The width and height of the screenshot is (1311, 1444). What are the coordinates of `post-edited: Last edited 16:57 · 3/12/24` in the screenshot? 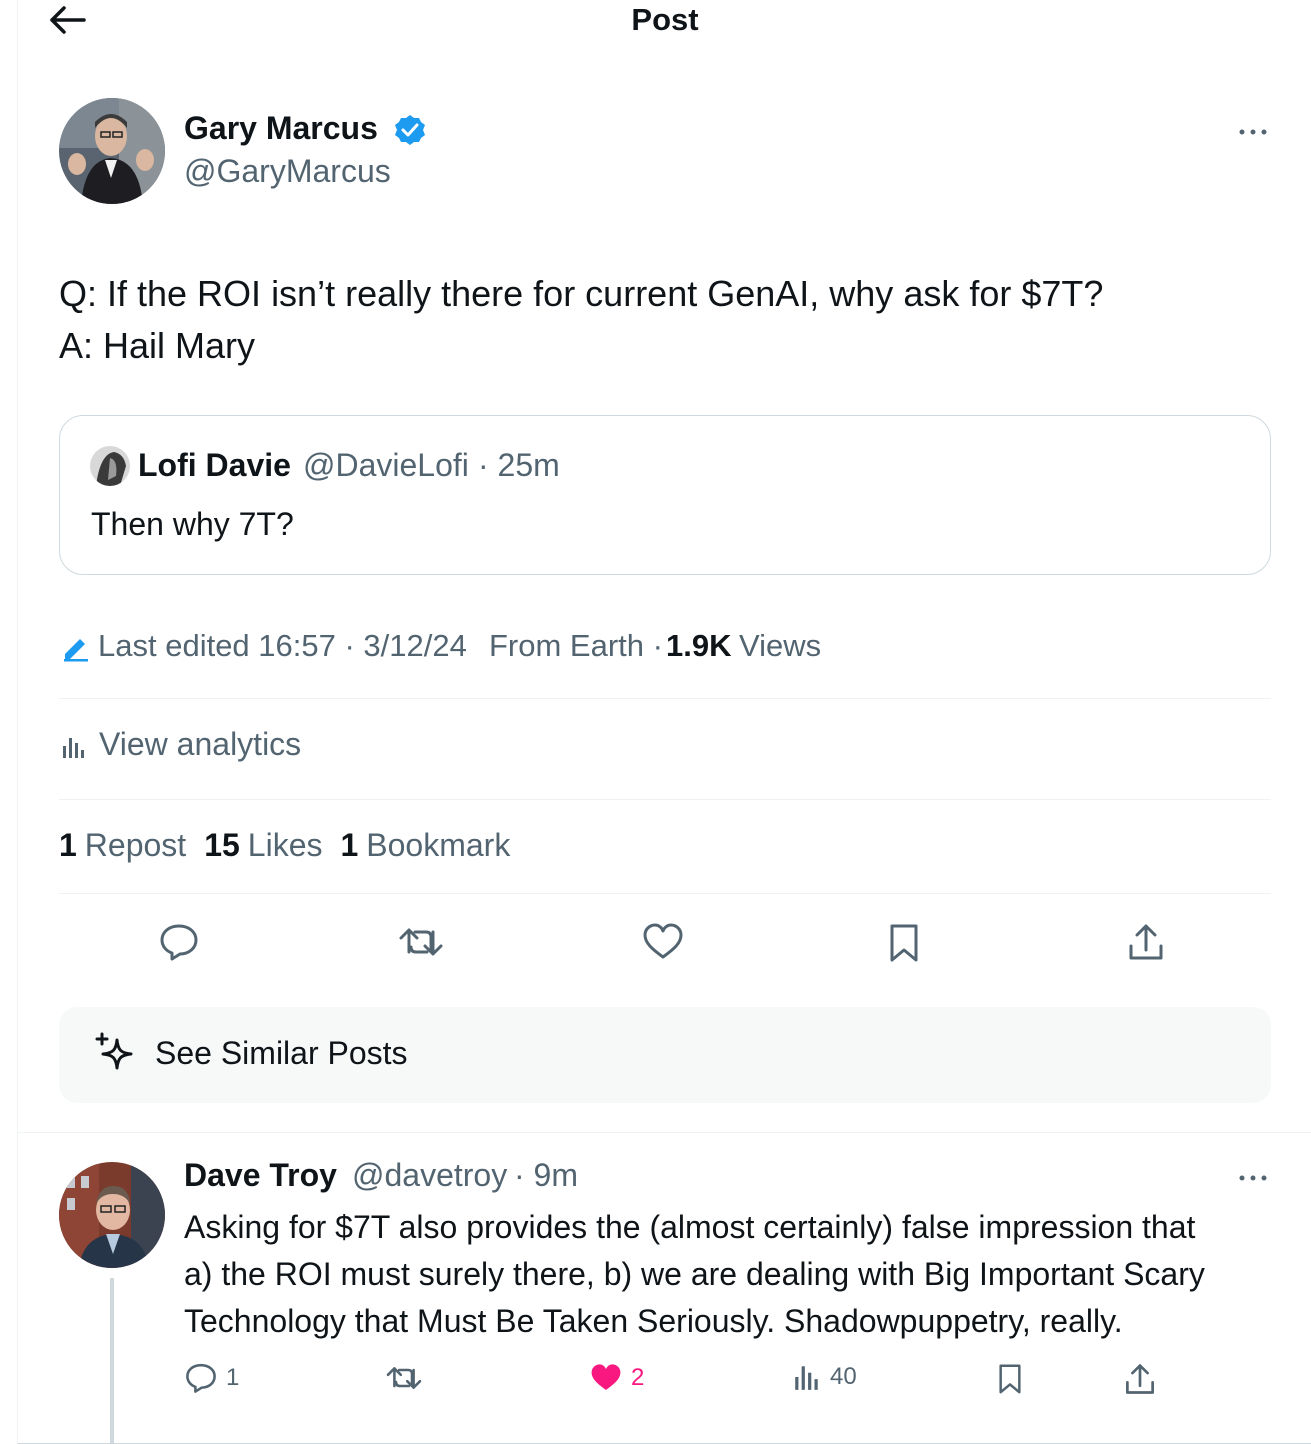 It's located at (282, 646).